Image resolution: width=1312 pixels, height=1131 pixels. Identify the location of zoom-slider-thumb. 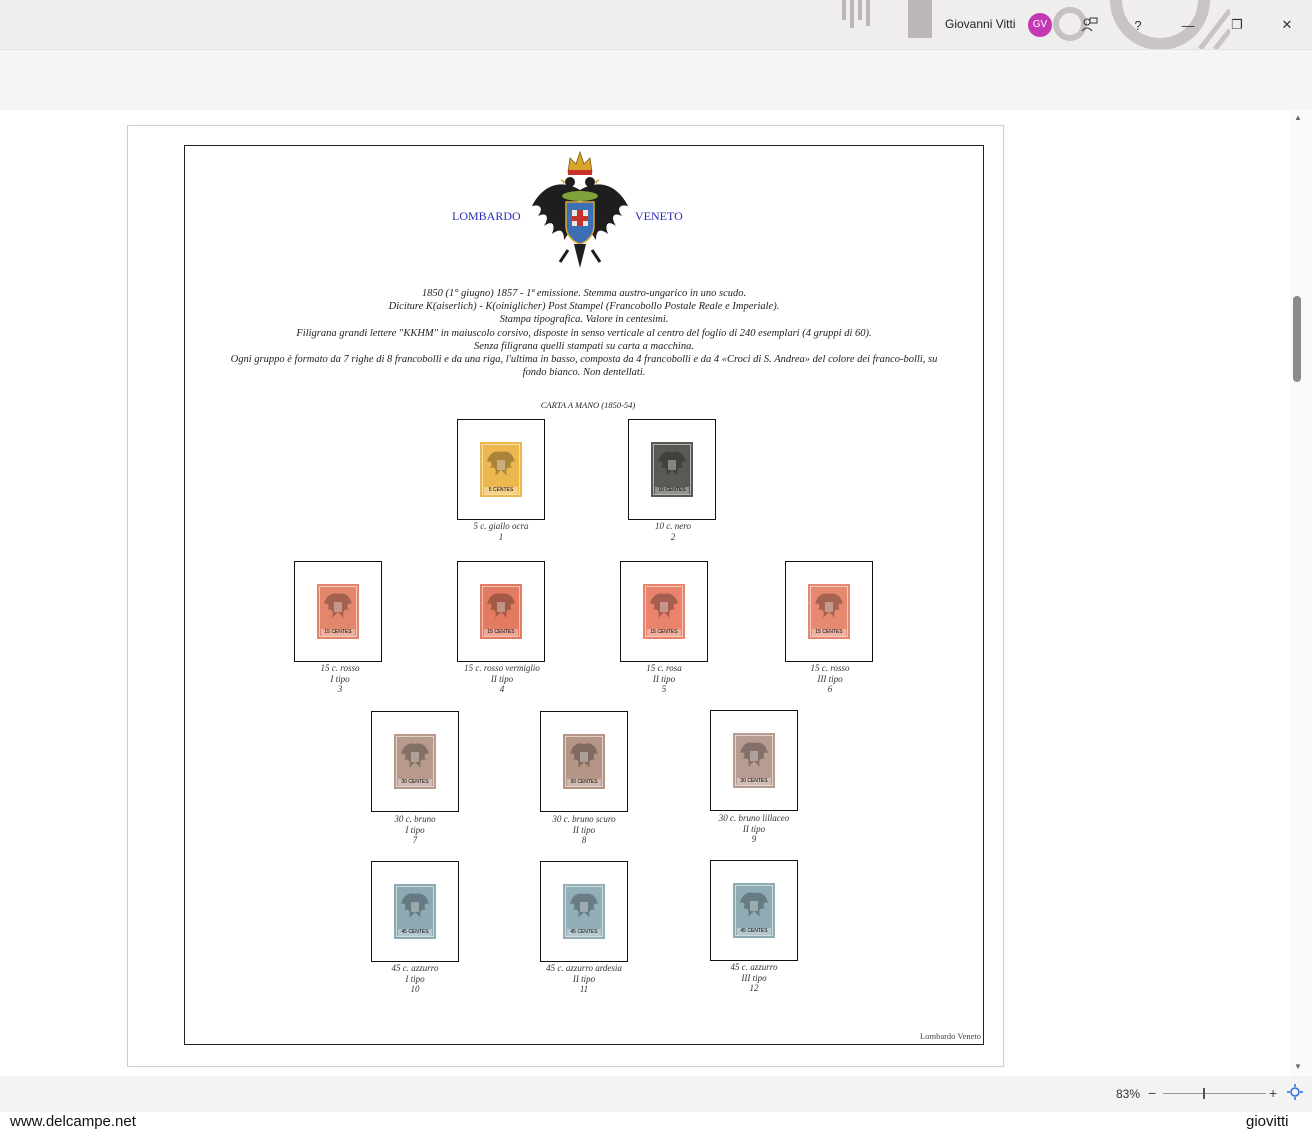
(1204, 1093).